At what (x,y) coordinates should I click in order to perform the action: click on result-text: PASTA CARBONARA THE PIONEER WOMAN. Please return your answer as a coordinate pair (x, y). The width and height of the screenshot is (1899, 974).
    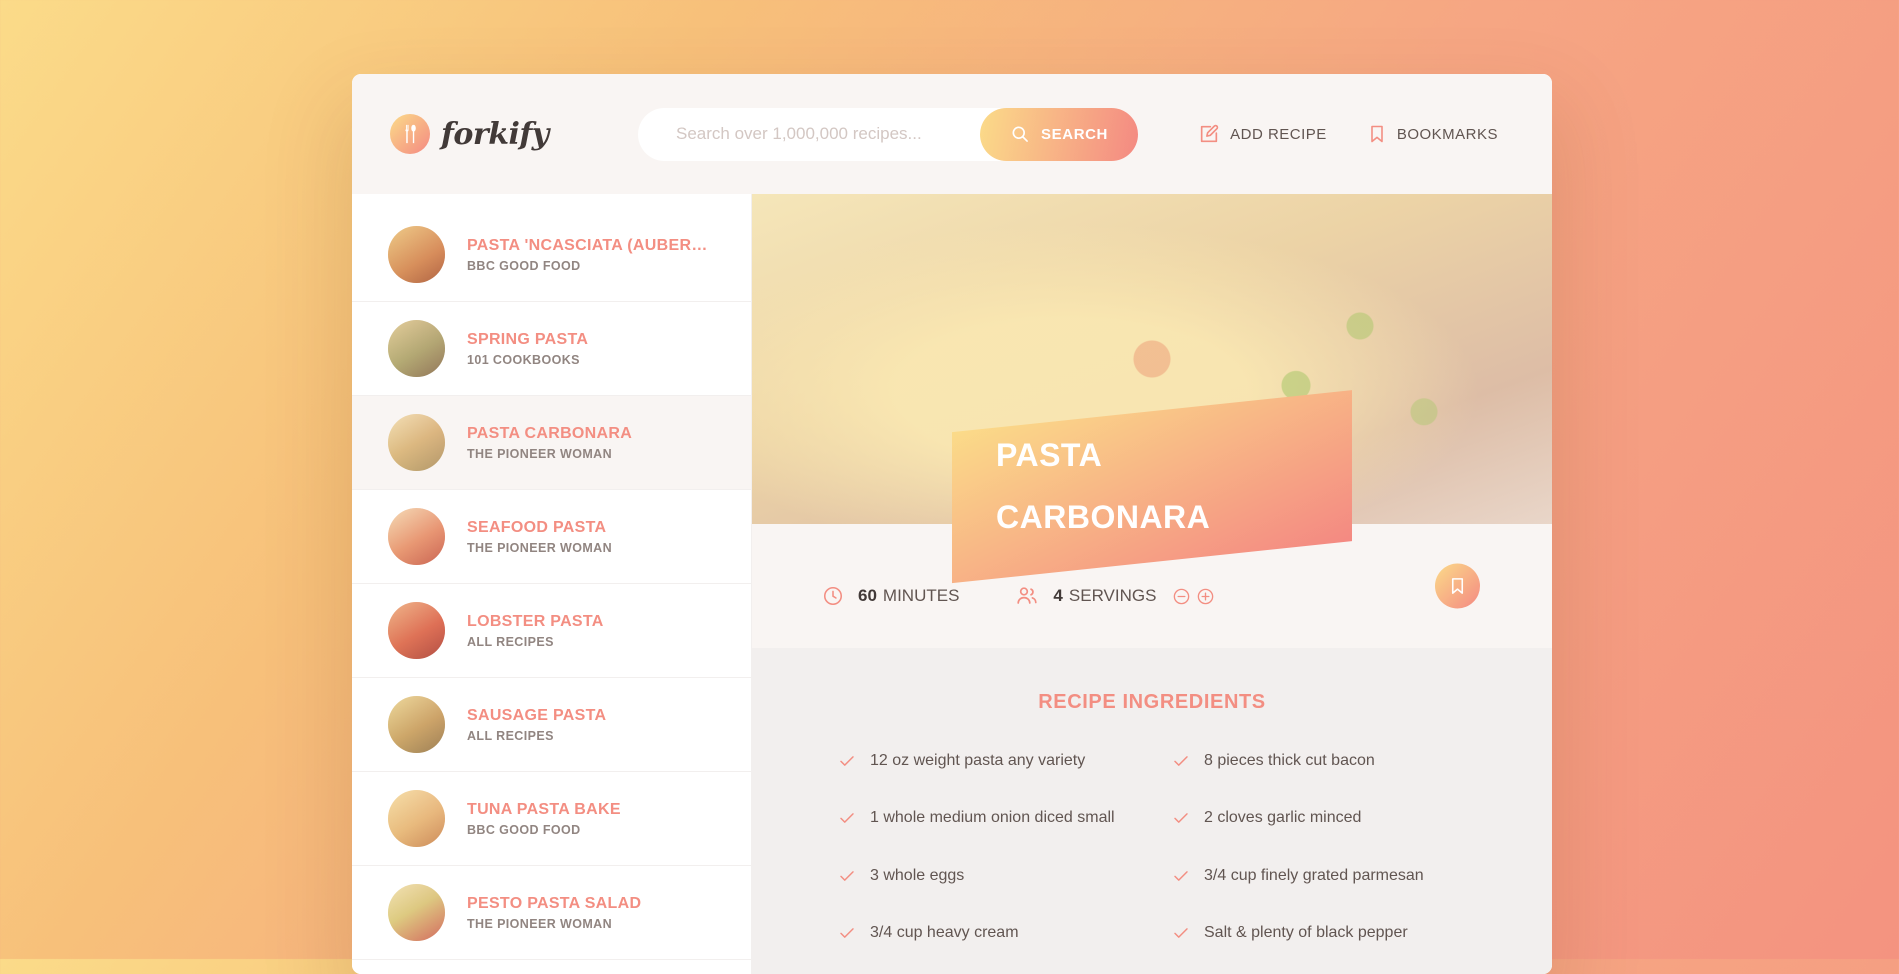
    Looking at the image, I should click on (549, 443).